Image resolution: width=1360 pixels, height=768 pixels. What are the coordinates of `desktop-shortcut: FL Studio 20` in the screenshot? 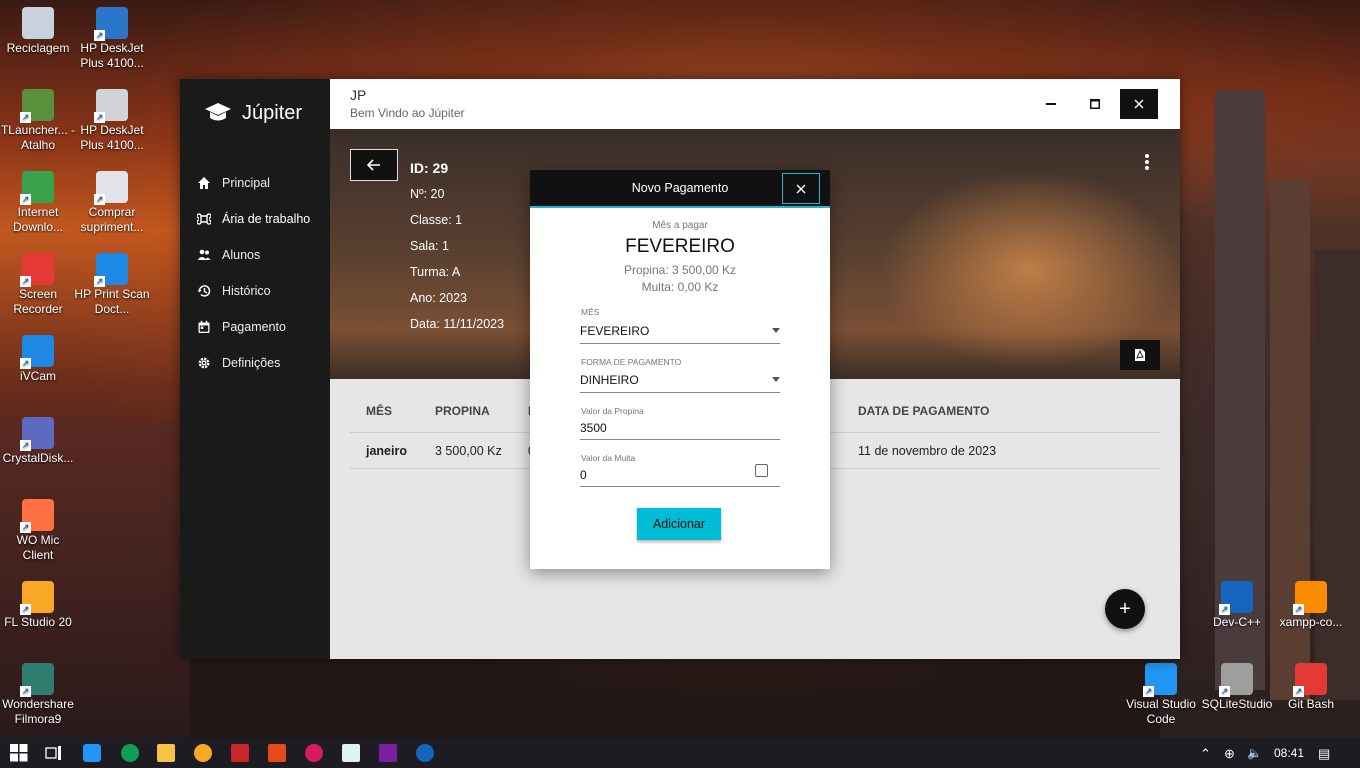 It's located at (38, 605).